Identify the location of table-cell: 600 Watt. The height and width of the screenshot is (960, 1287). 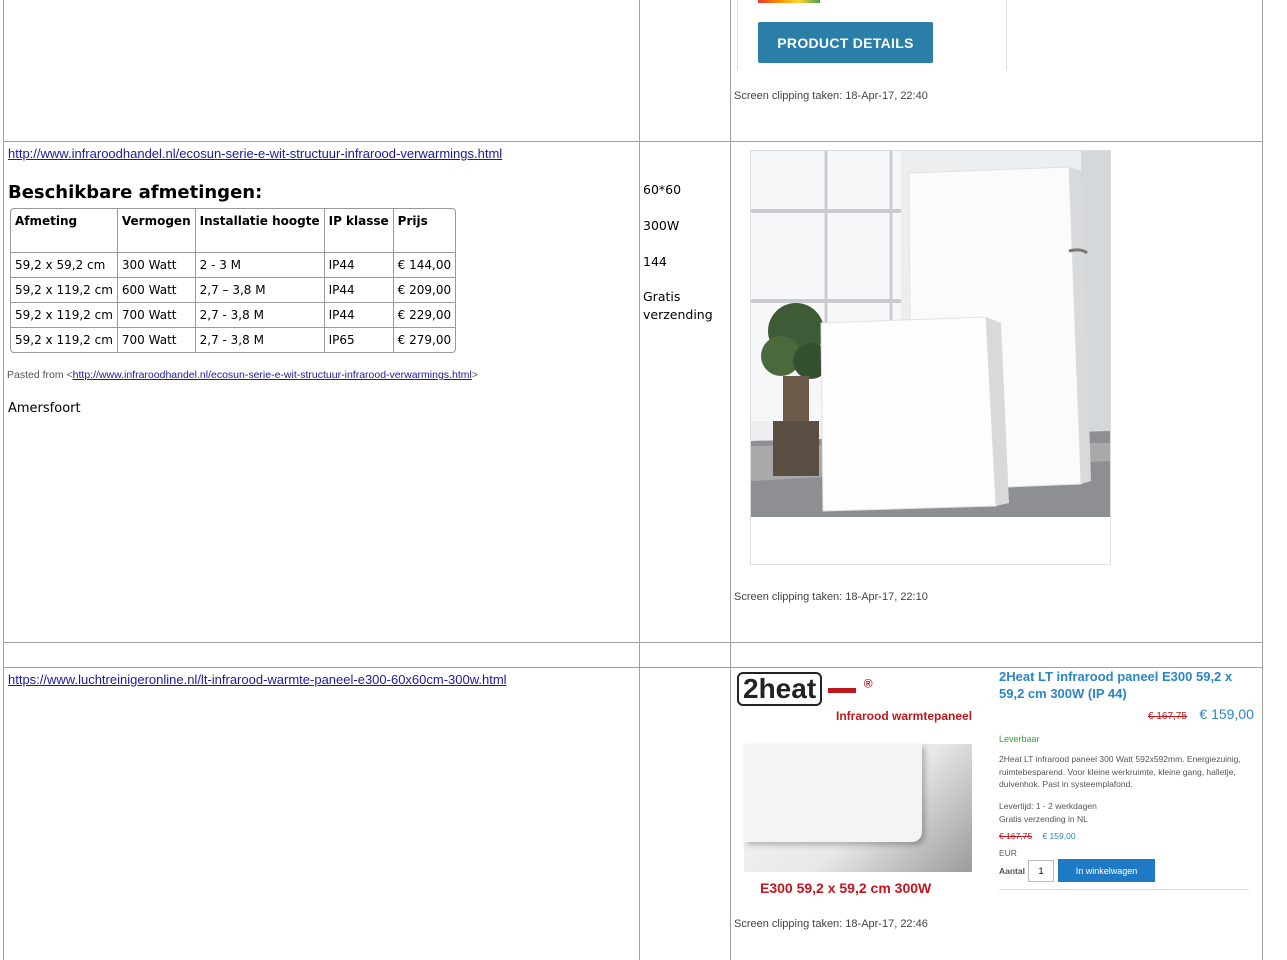
(156, 290).